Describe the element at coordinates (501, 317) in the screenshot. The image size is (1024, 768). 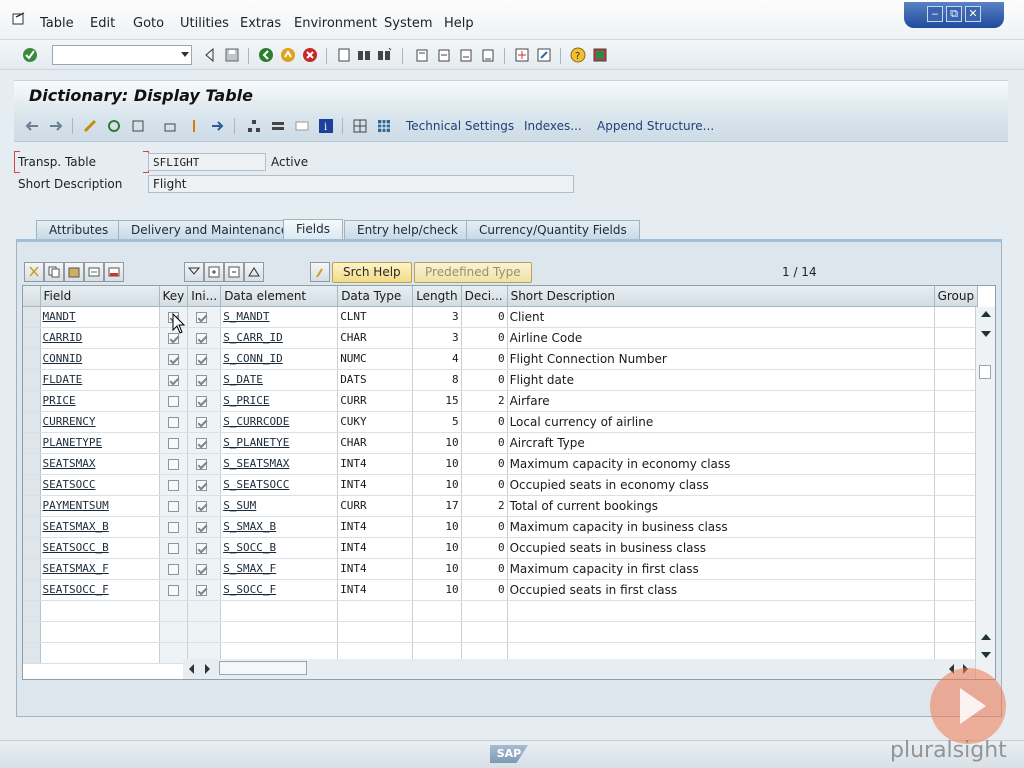
I see `table-row: MANDT S_MANDT CLNT 3 0 Client` at that location.